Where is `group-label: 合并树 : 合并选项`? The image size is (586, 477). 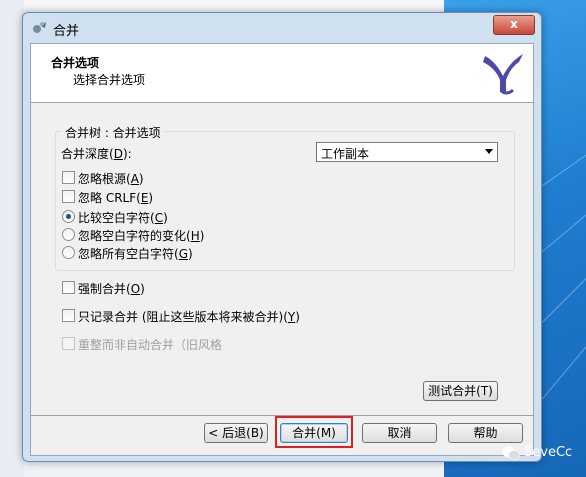 group-label: 合并树 : 合并选项 is located at coordinates (113, 132).